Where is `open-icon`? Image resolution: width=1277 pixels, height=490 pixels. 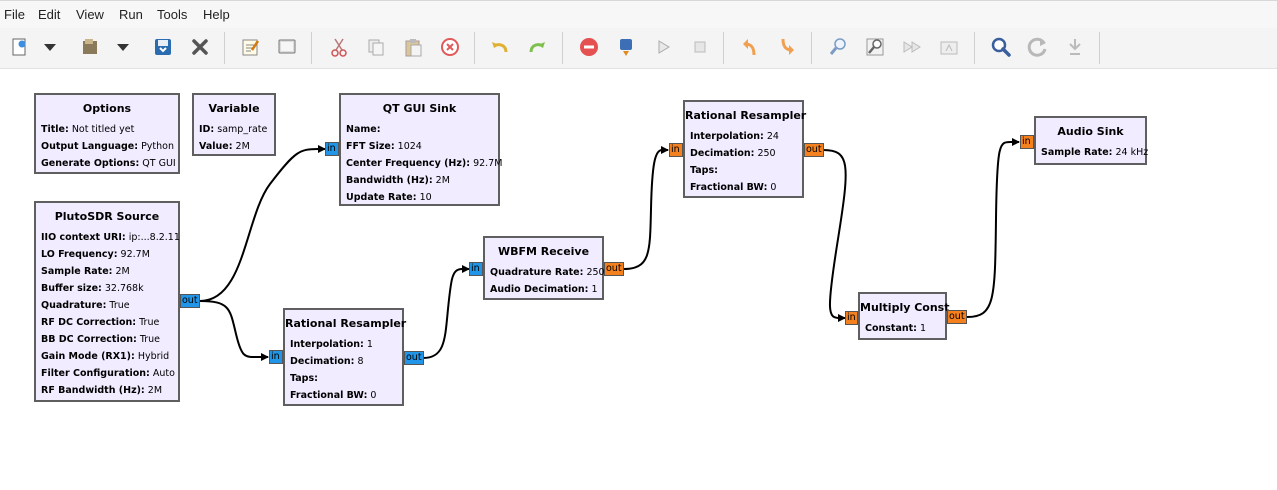 open-icon is located at coordinates (90, 47).